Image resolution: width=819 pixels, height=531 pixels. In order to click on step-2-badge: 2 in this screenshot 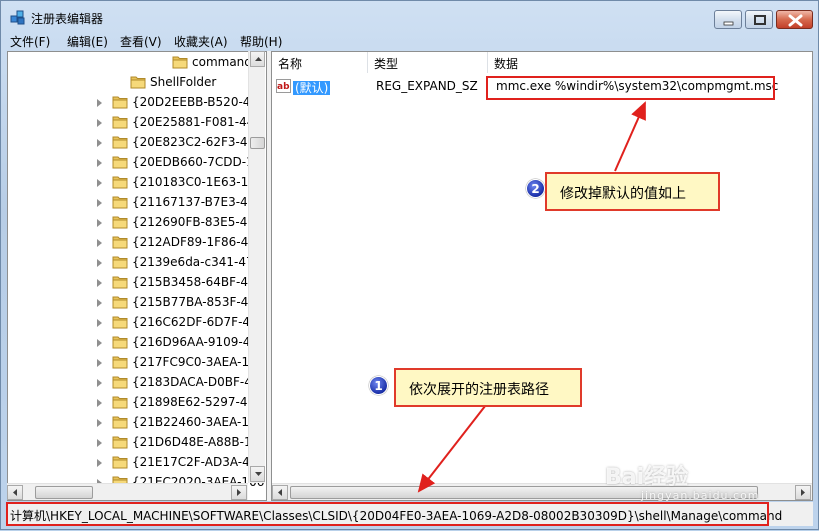, I will do `click(535, 188)`.